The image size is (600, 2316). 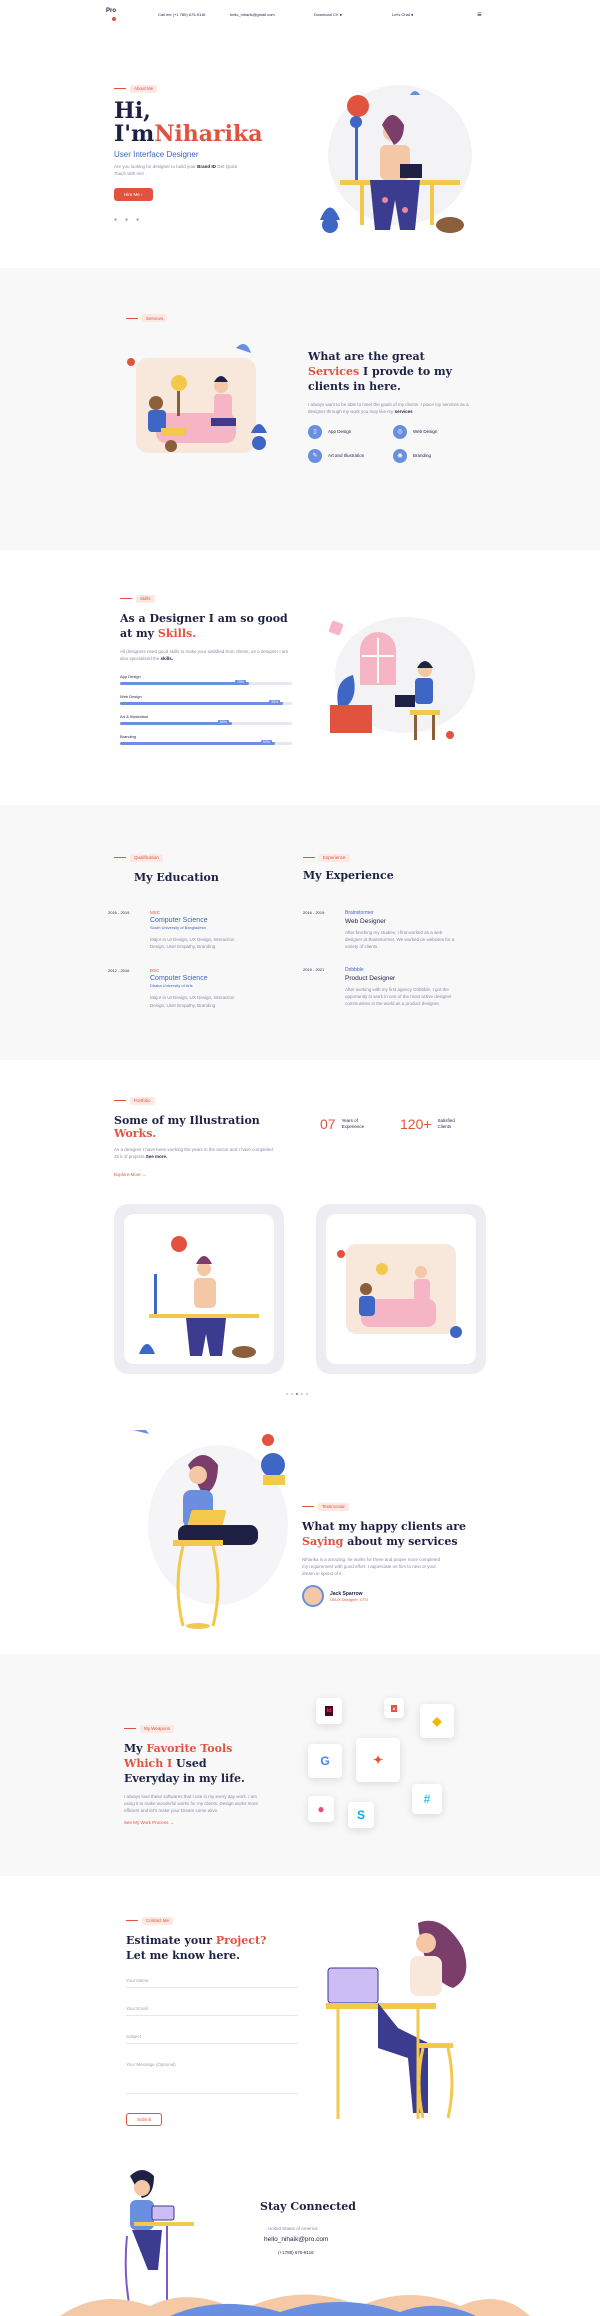 I want to click on experience-company: Dribbble, so click(x=354, y=969).